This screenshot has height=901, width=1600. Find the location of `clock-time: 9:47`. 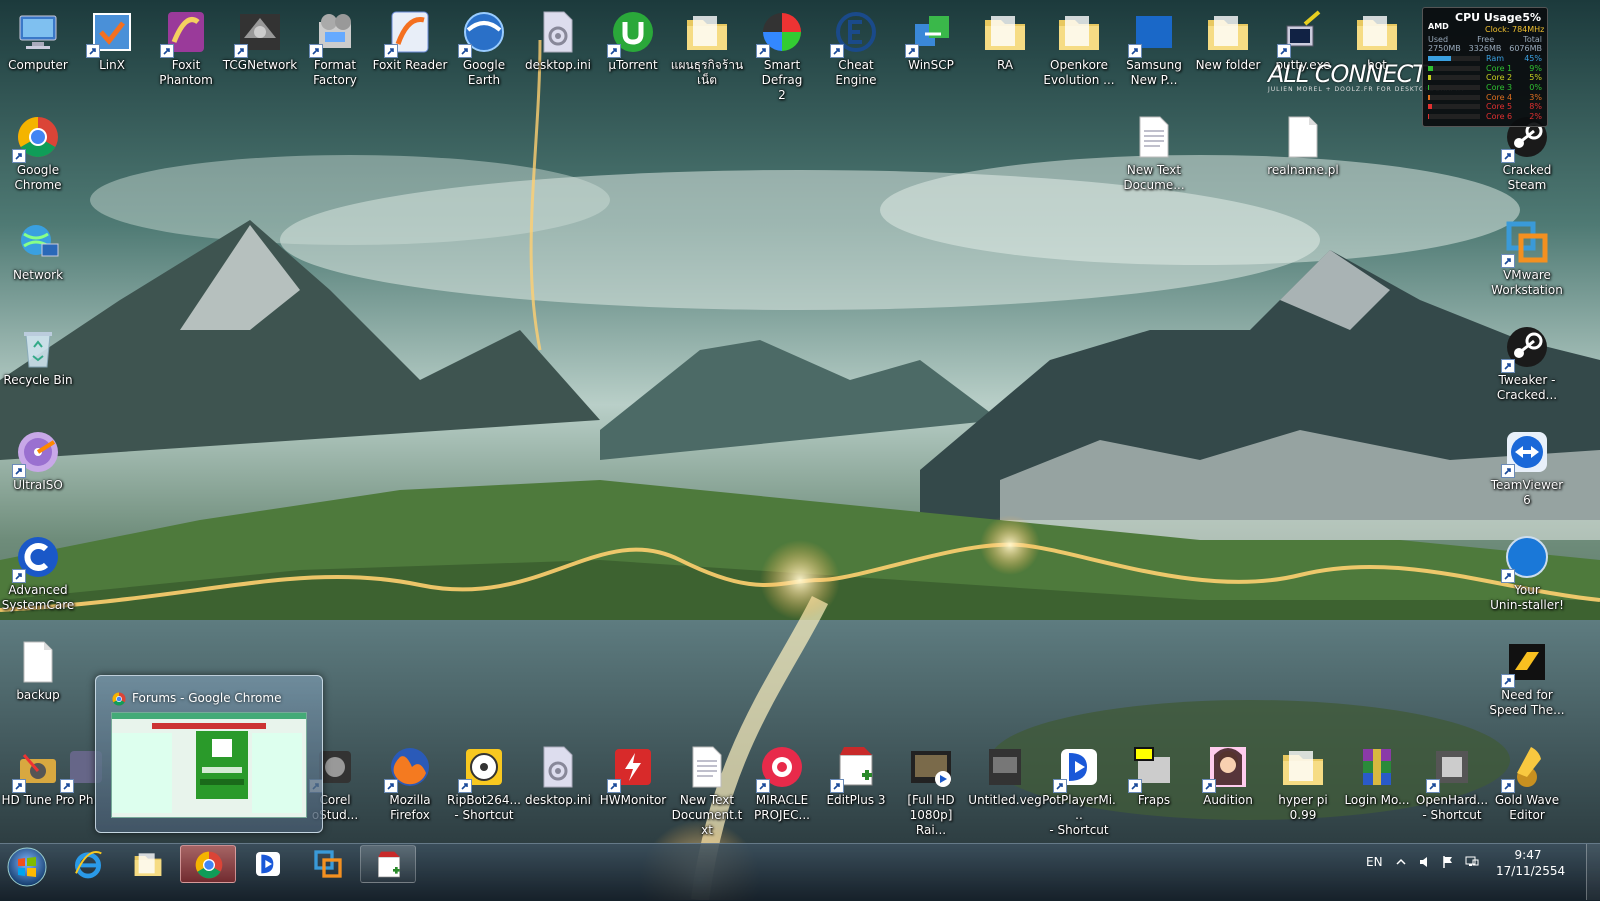

clock-time: 9:47 is located at coordinates (1528, 855).